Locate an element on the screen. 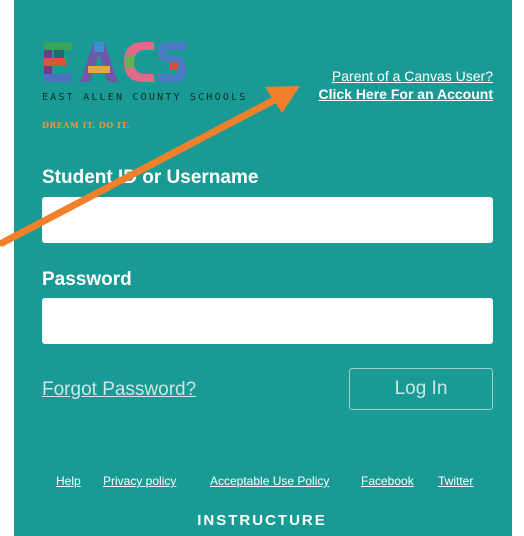  login-button: Log In is located at coordinates (421, 389).